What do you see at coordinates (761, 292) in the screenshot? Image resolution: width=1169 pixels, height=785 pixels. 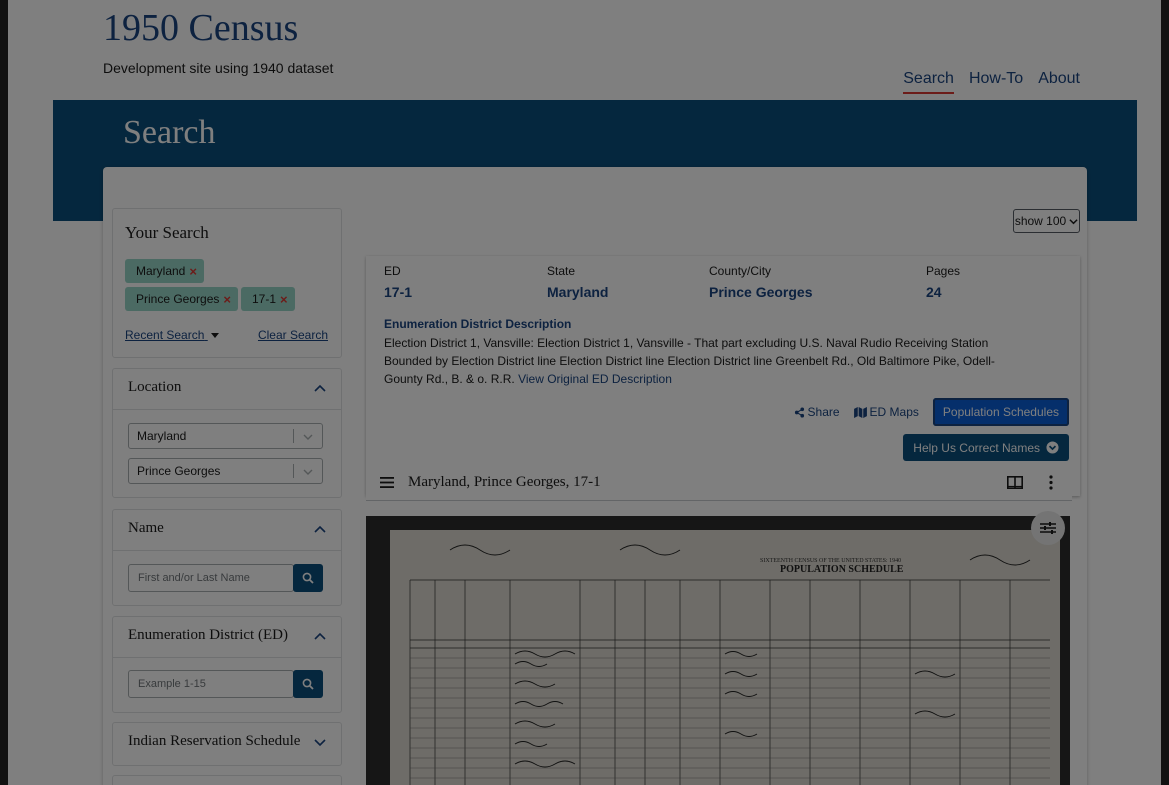 I see `county-value: Prince Georges` at bounding box center [761, 292].